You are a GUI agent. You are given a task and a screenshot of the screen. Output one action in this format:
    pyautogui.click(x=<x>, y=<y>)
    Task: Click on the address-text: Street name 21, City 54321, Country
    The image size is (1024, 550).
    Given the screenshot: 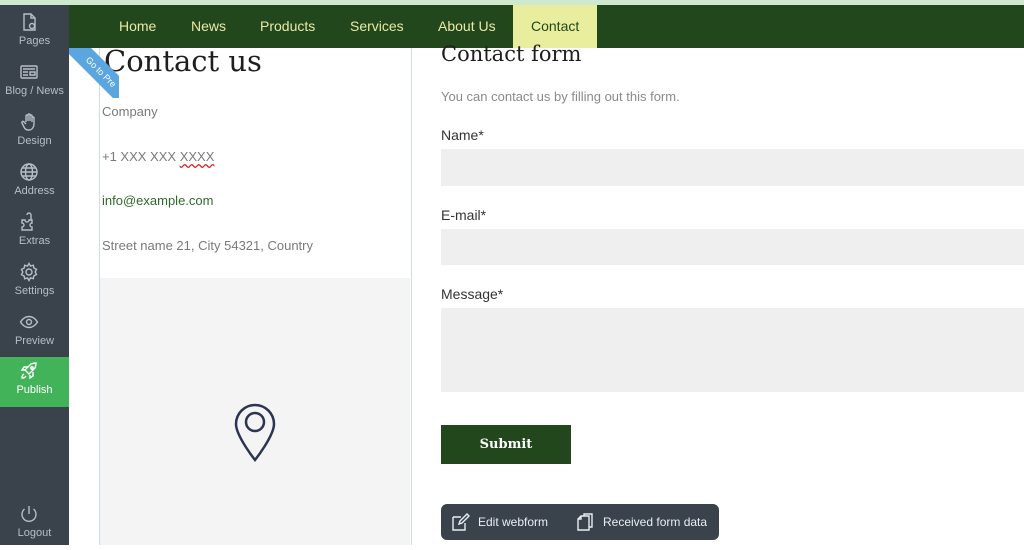 What is the action you would take?
    pyautogui.click(x=208, y=245)
    